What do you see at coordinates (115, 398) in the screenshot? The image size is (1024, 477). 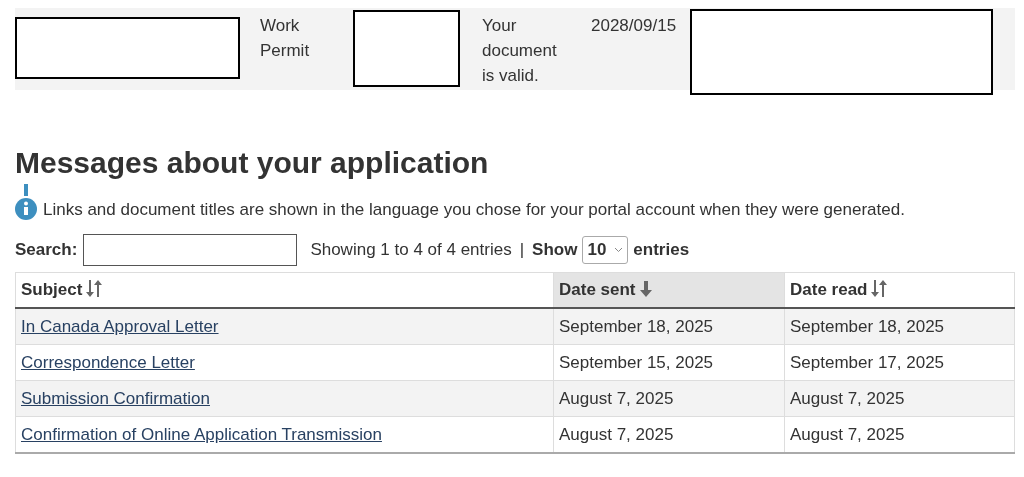 I see `message-link: Submission Confirmation` at bounding box center [115, 398].